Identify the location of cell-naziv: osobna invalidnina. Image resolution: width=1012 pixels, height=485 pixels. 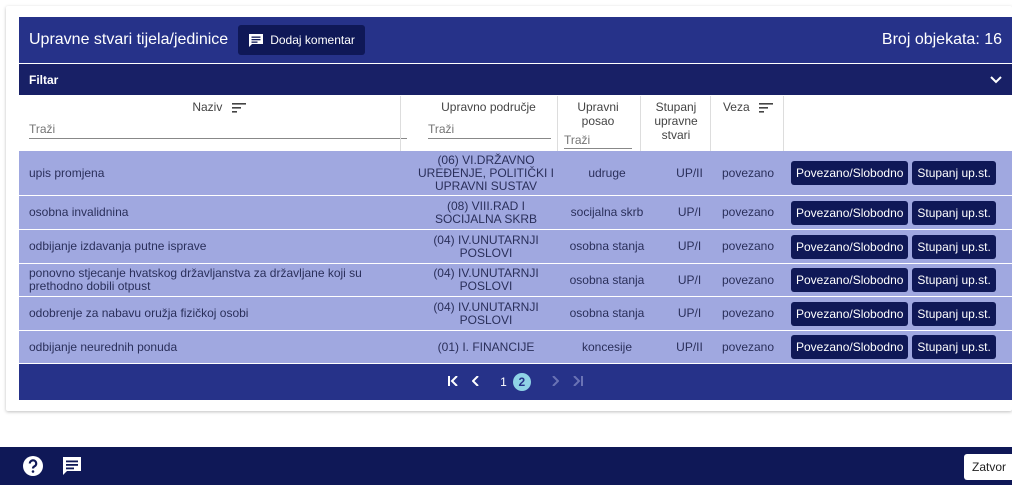
(79, 212).